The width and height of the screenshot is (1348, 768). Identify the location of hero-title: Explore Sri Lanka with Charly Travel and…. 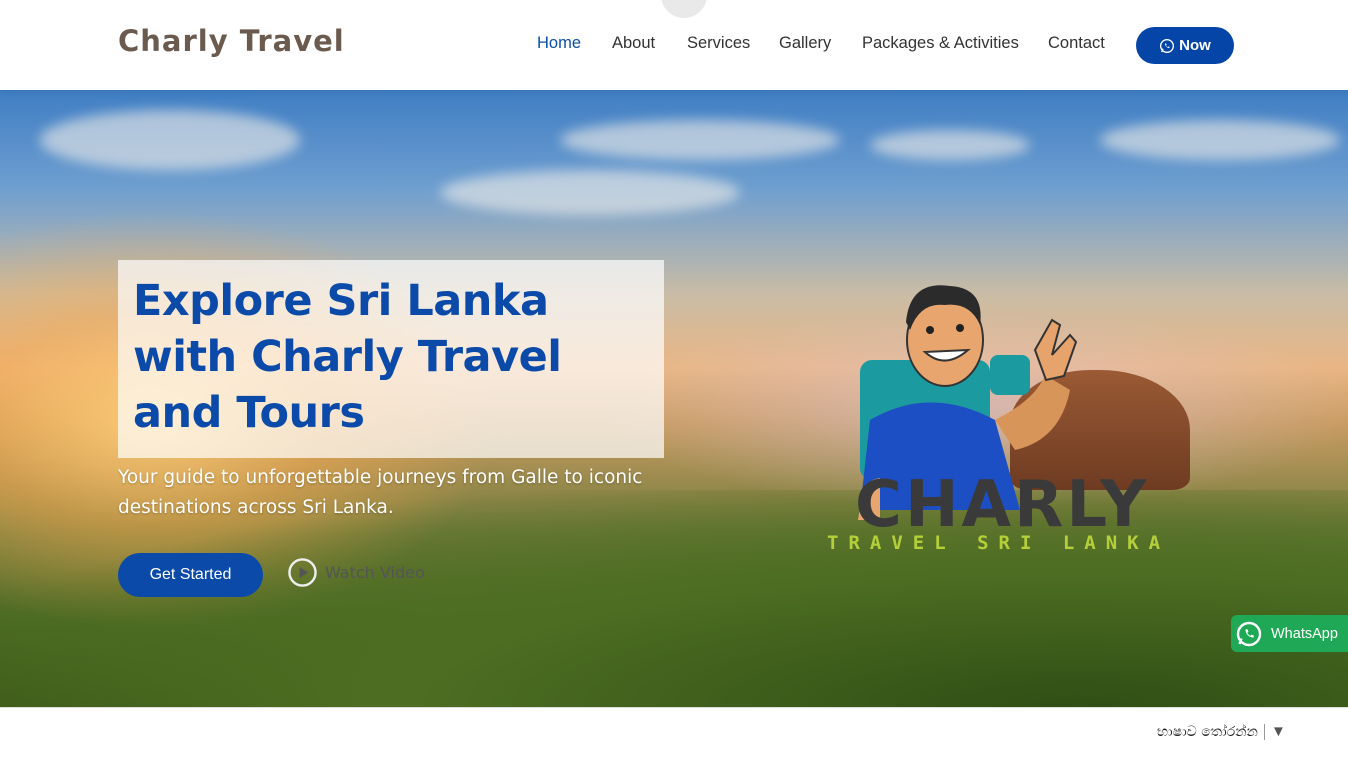
(347, 357).